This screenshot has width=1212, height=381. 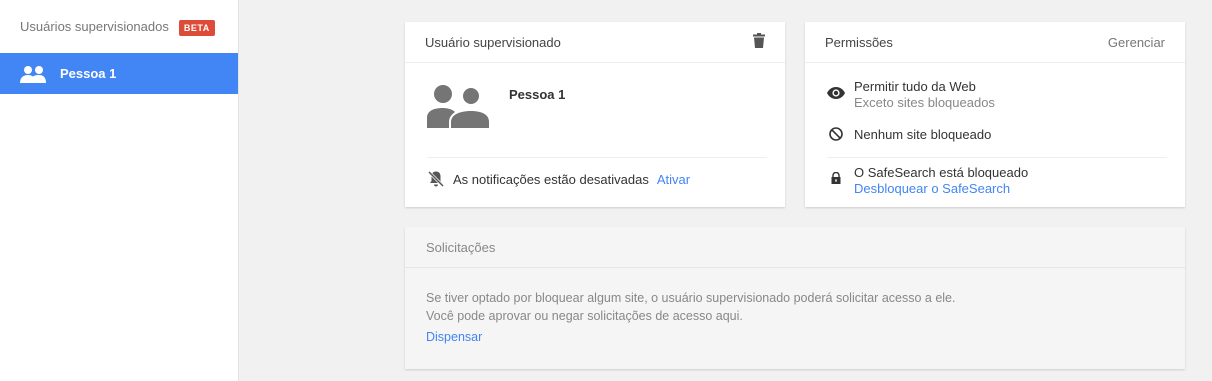 What do you see at coordinates (454, 338) in the screenshot?
I see `dismiss-link: Dispensar` at bounding box center [454, 338].